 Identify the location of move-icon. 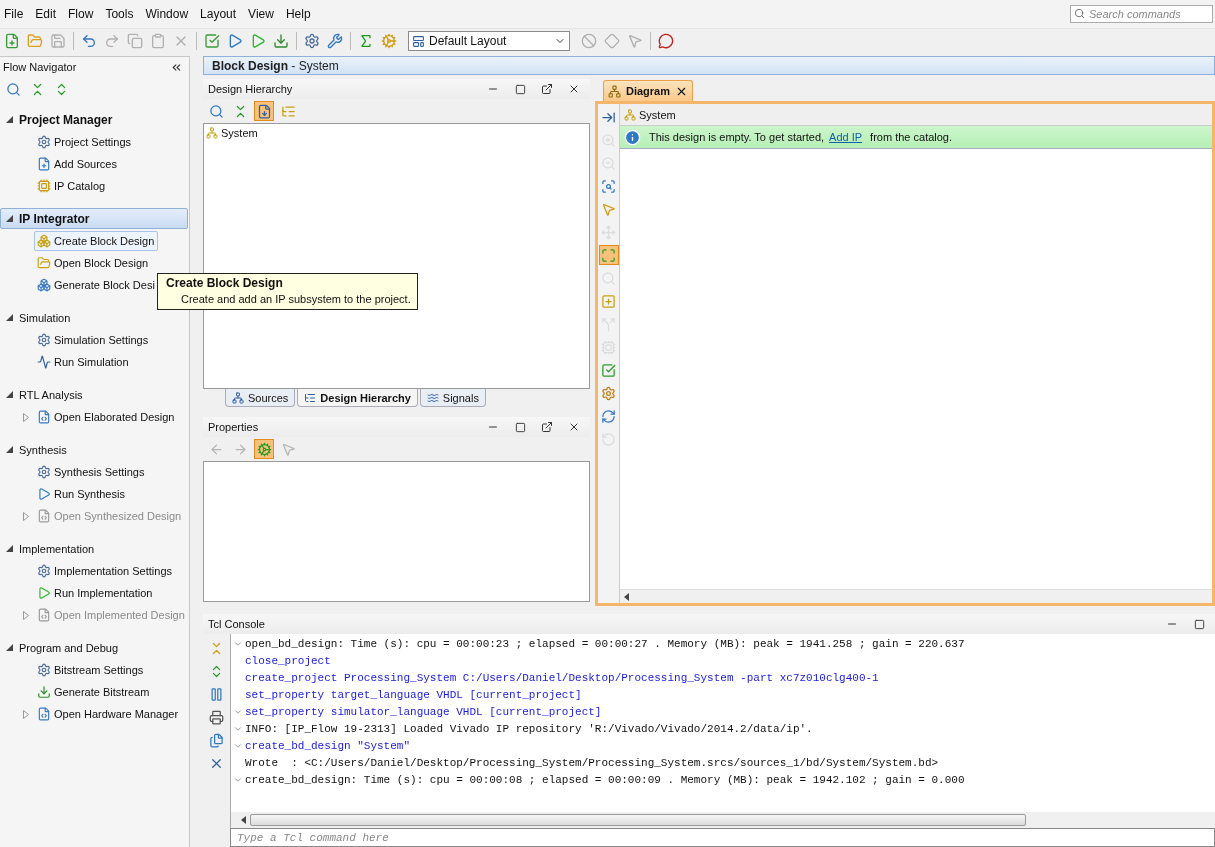
(608, 232).